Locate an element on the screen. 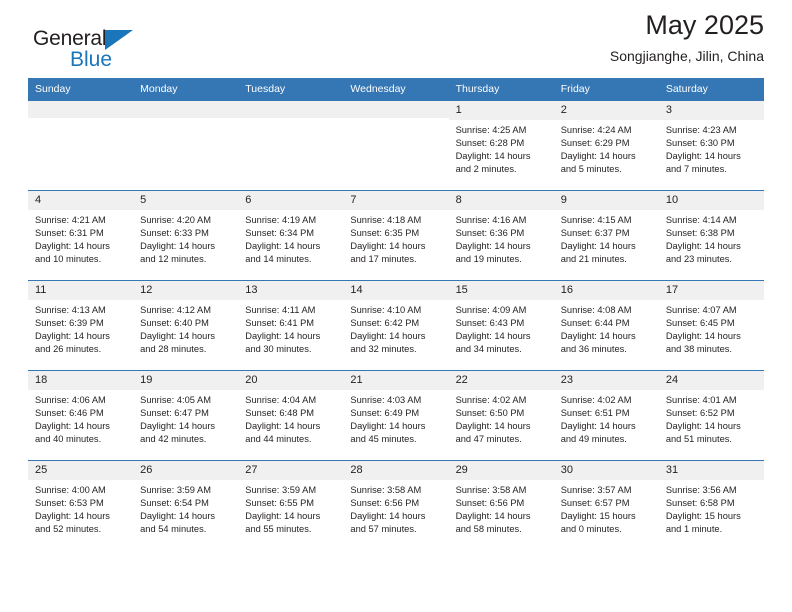 The height and width of the screenshot is (612, 792). day-number: 7 is located at coordinates (396, 200).